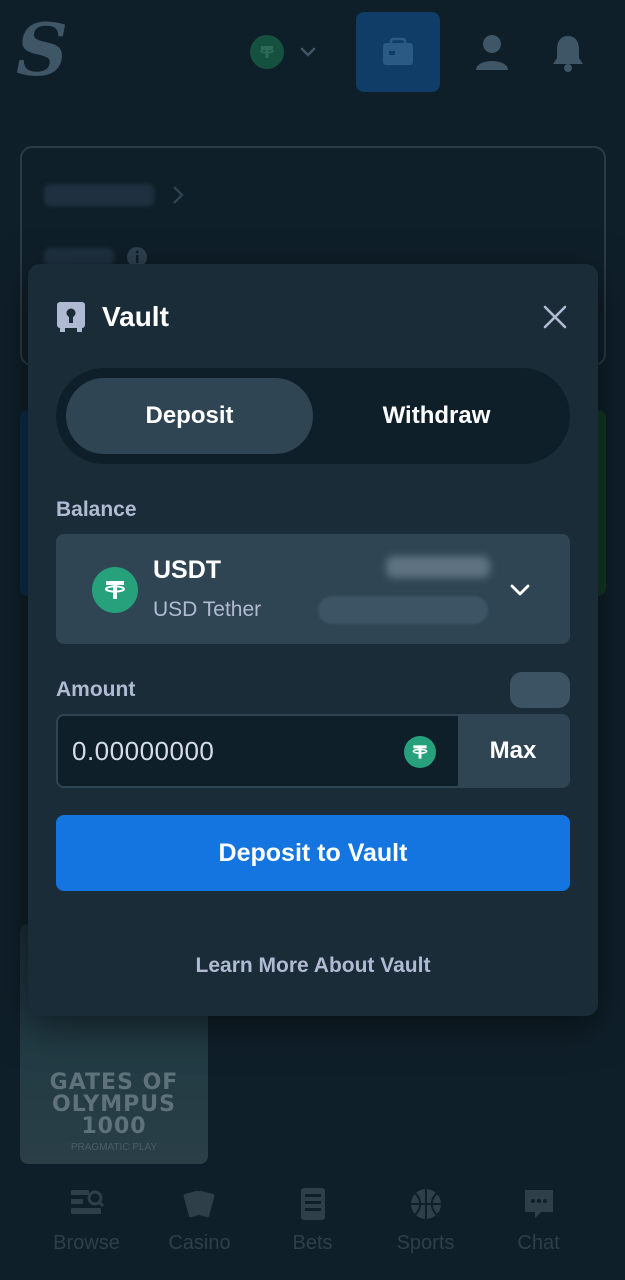 The image size is (625, 1280). Describe the element at coordinates (143, 750) in the screenshot. I see `amount-value: 0.00000000` at that location.